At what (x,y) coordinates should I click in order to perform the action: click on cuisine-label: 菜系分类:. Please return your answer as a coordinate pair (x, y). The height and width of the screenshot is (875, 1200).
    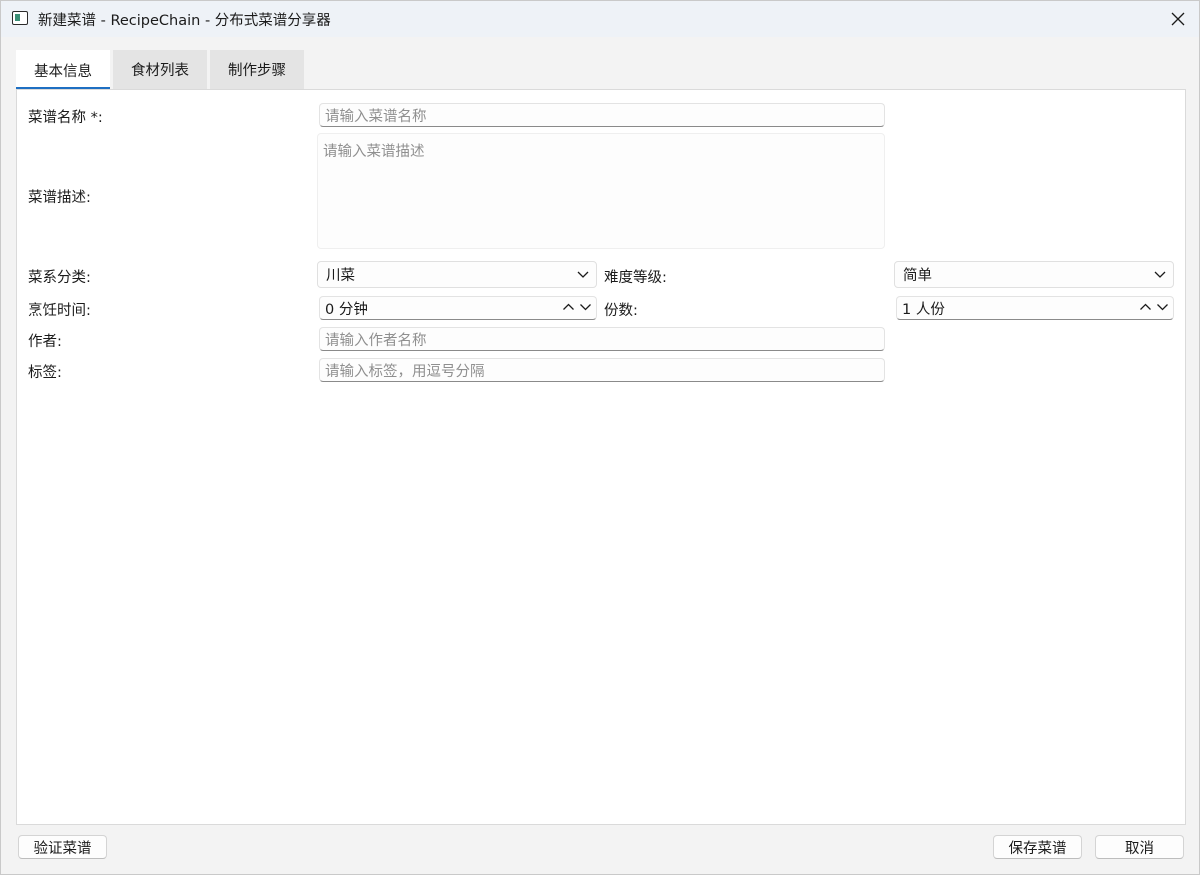
    Looking at the image, I should click on (59, 278).